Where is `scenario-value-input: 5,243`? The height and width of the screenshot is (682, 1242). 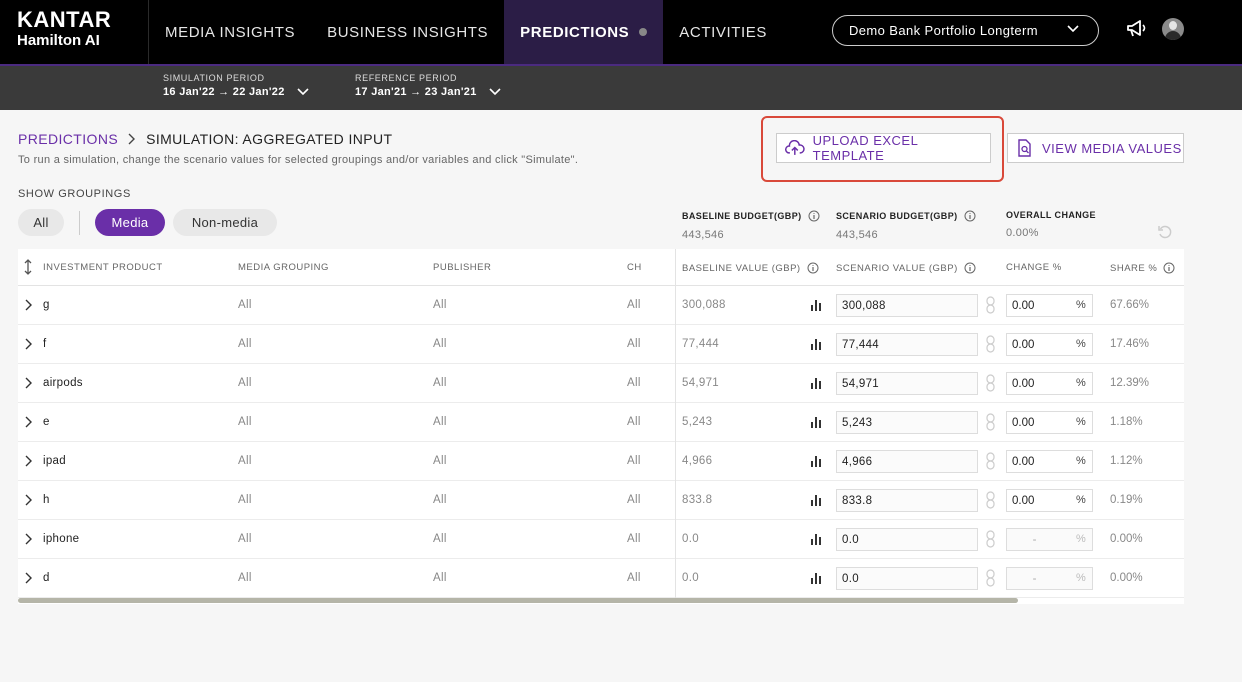
scenario-value-input: 5,243 is located at coordinates (907, 422).